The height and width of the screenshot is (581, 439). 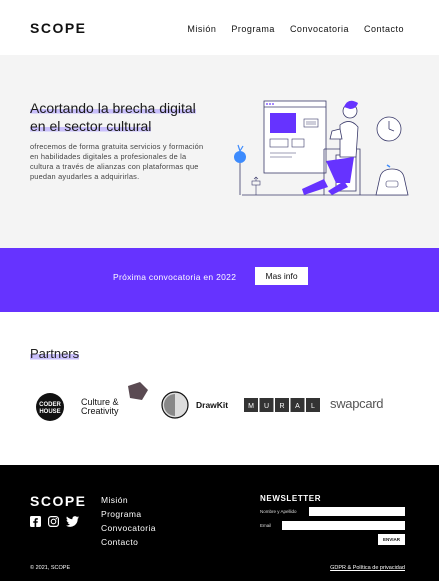 What do you see at coordinates (128, 542) in the screenshot?
I see `footer-nav-contacto: Contacto` at bounding box center [128, 542].